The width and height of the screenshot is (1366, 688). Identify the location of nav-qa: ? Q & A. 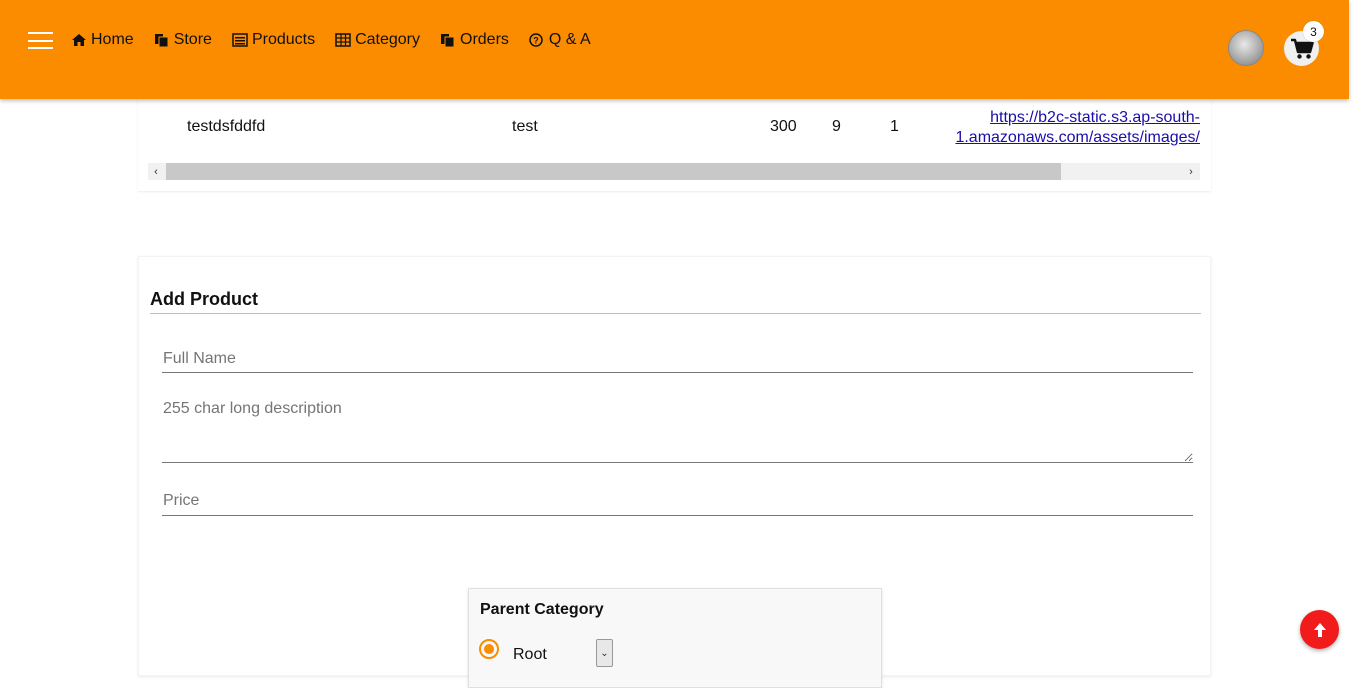
(560, 40).